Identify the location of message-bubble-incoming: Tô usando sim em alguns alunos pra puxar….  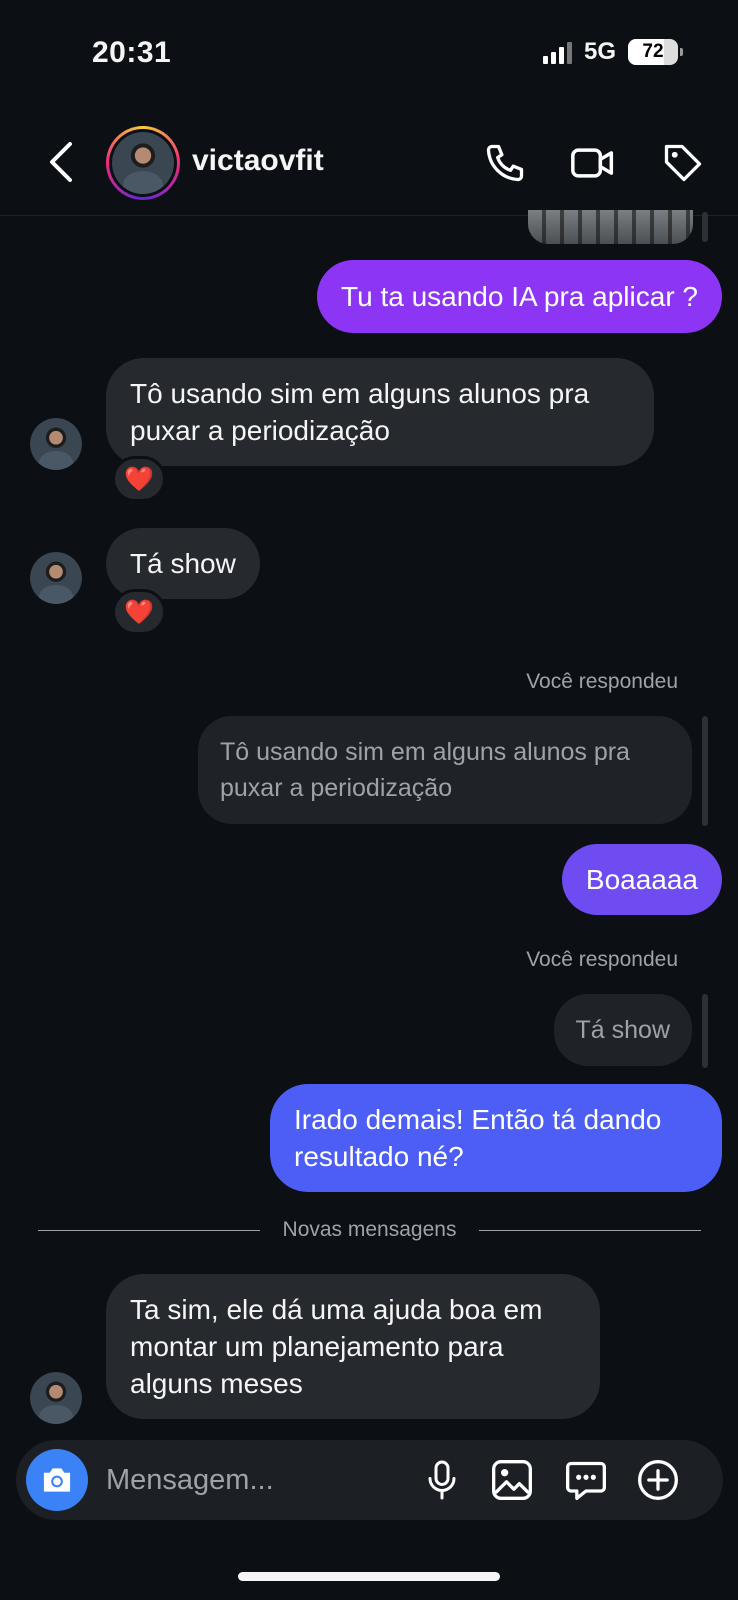
(380, 412).